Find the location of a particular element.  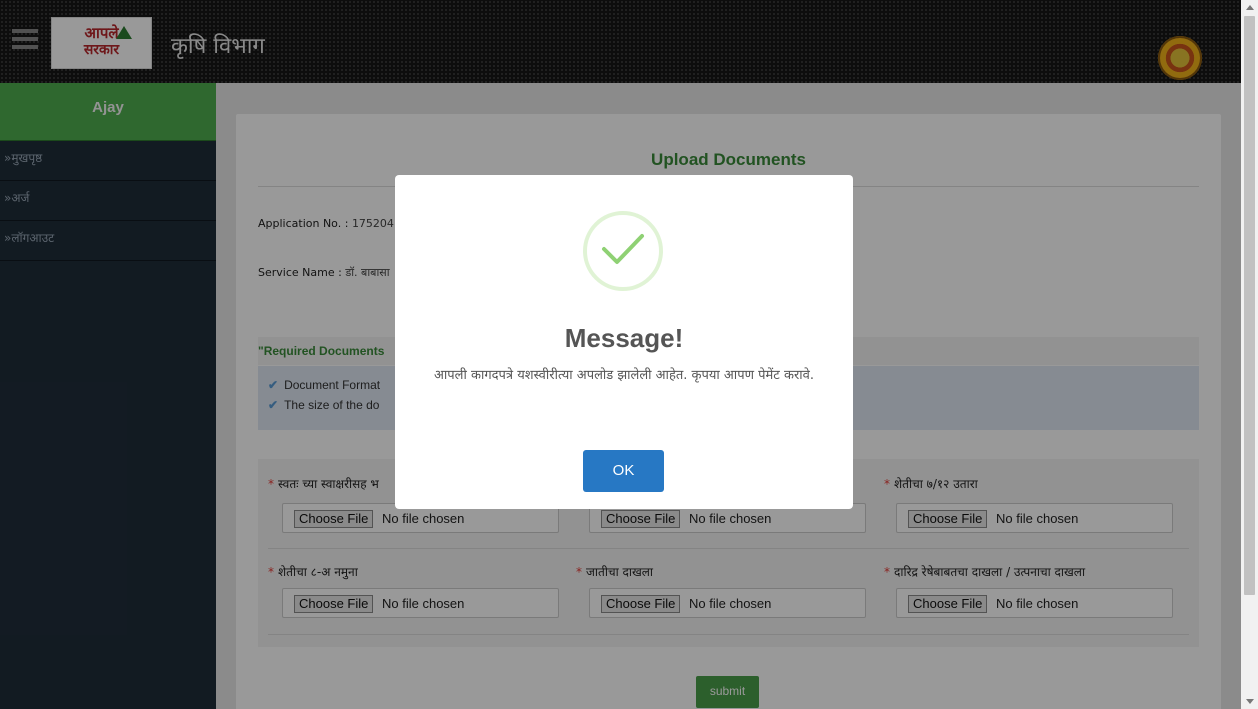

ok-button: OK is located at coordinates (623, 471).